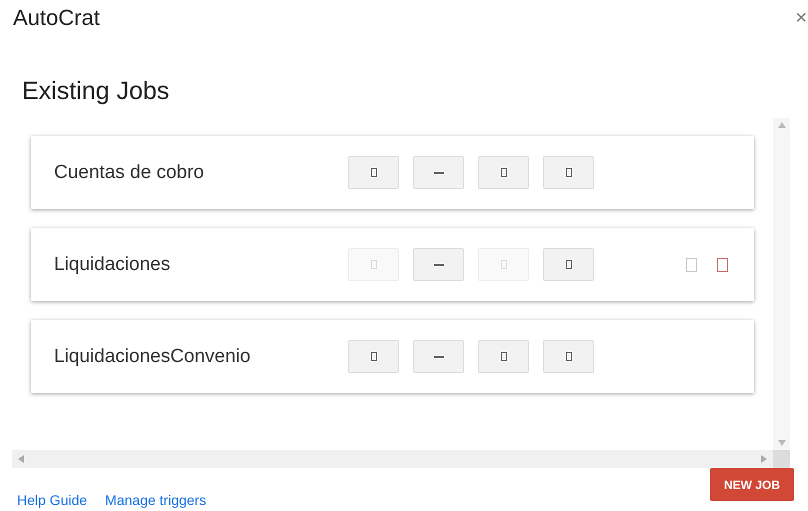 The height and width of the screenshot is (511, 808). Describe the element at coordinates (764, 459) in the screenshot. I see `scroll-right-icon` at that location.